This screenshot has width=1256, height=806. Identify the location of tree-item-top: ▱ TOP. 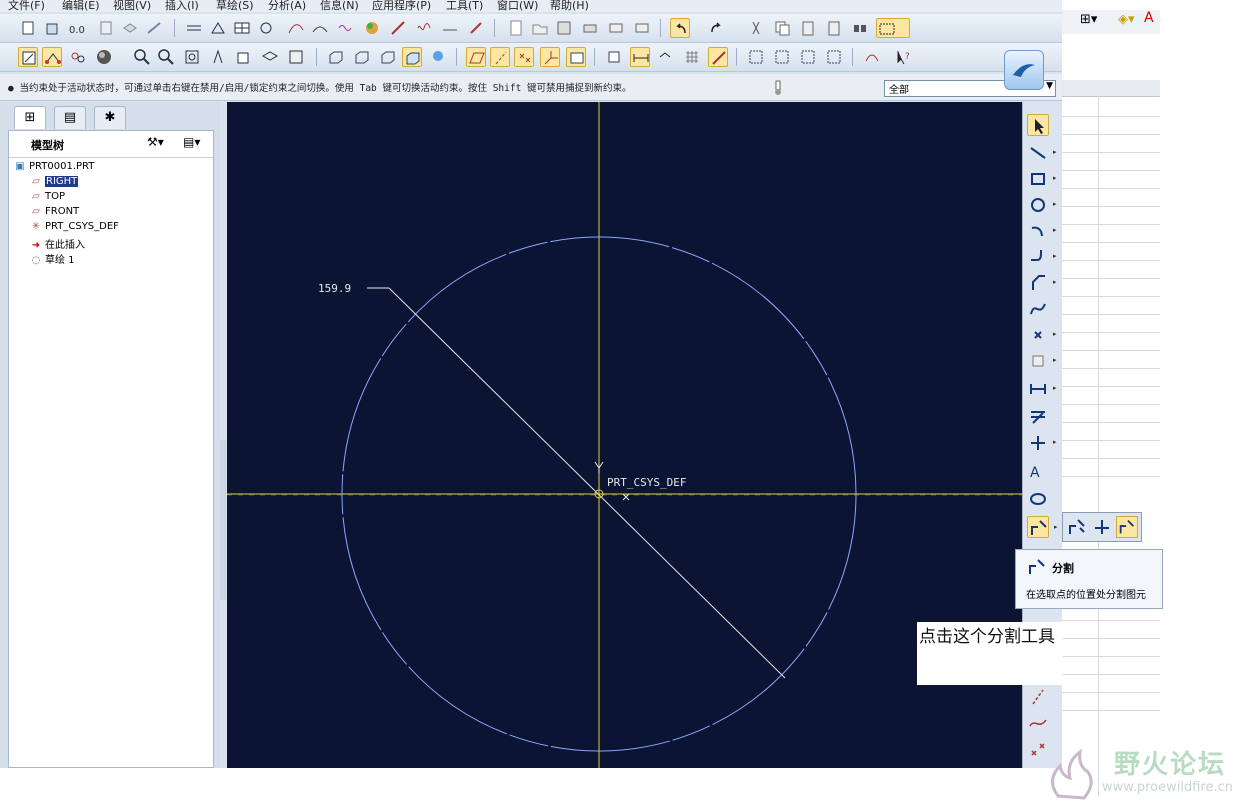
(47, 196).